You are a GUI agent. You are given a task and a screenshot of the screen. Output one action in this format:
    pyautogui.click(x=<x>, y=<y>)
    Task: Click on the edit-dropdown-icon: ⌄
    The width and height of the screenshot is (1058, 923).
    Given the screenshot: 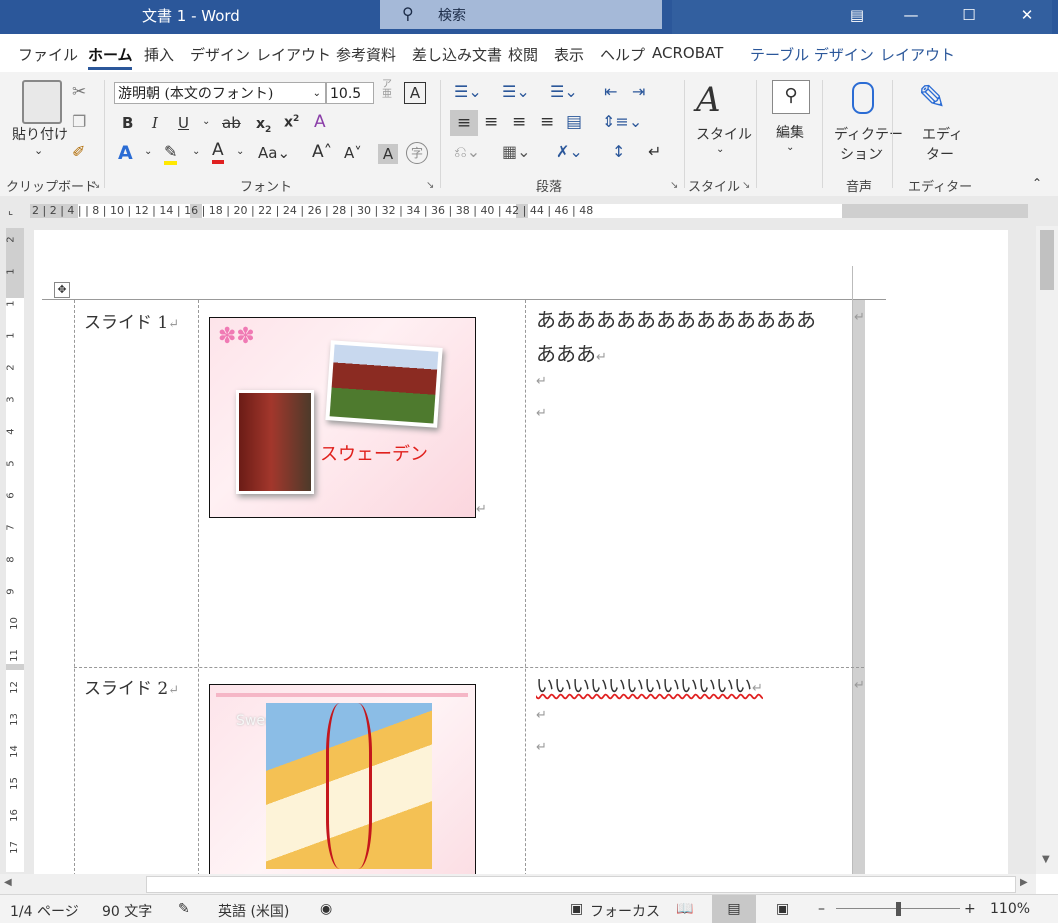 What is the action you would take?
    pyautogui.click(x=790, y=147)
    